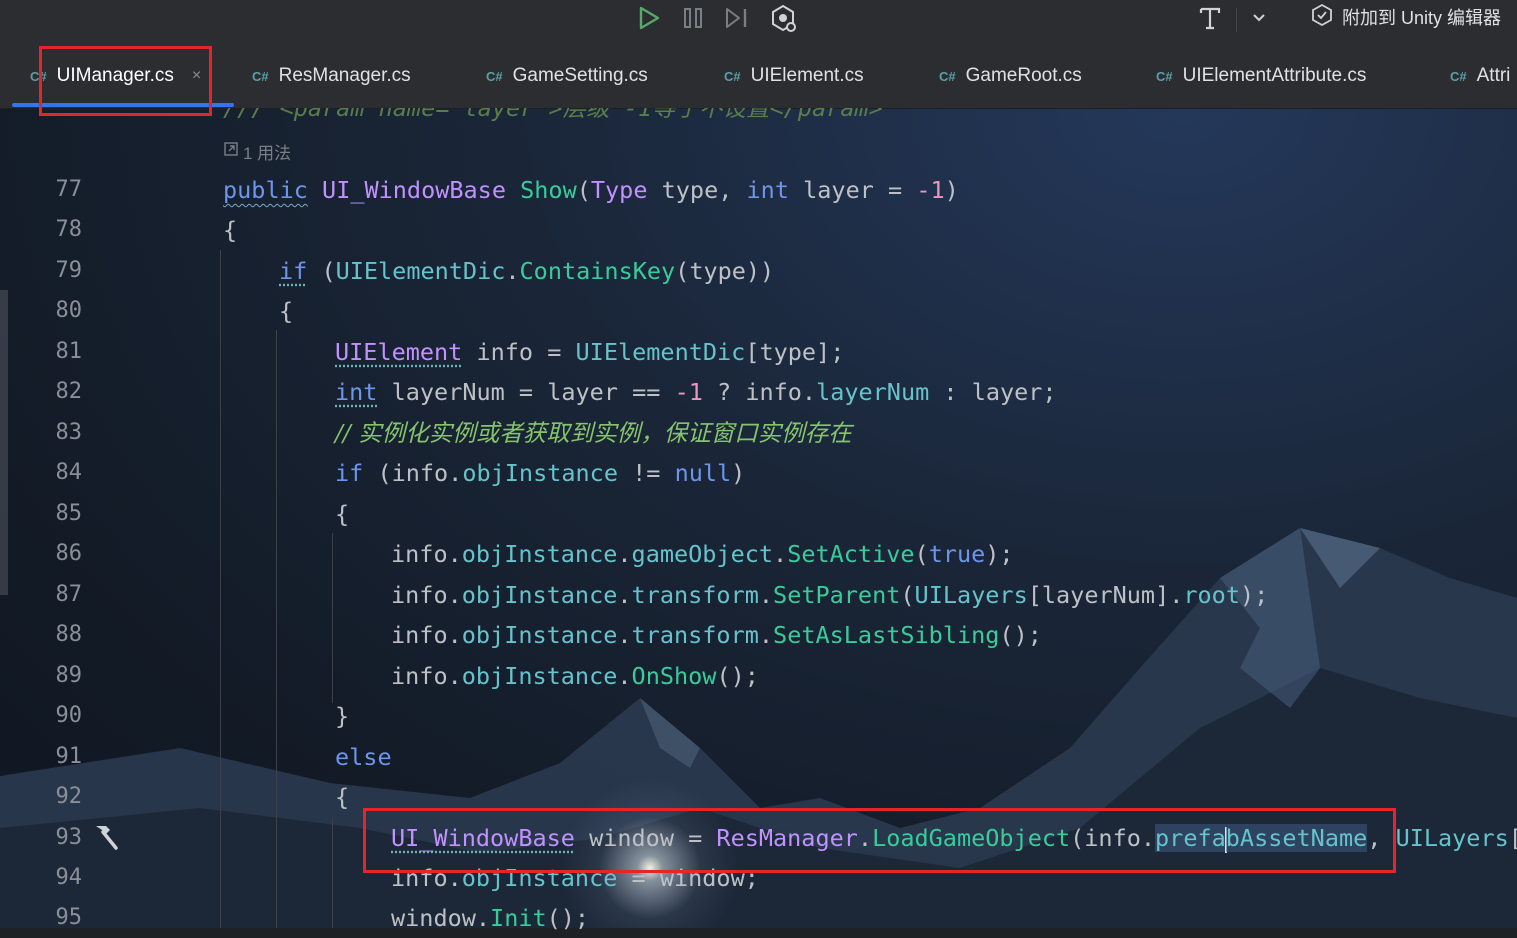  Describe the element at coordinates (61, 676) in the screenshot. I see `line-number: 89` at that location.